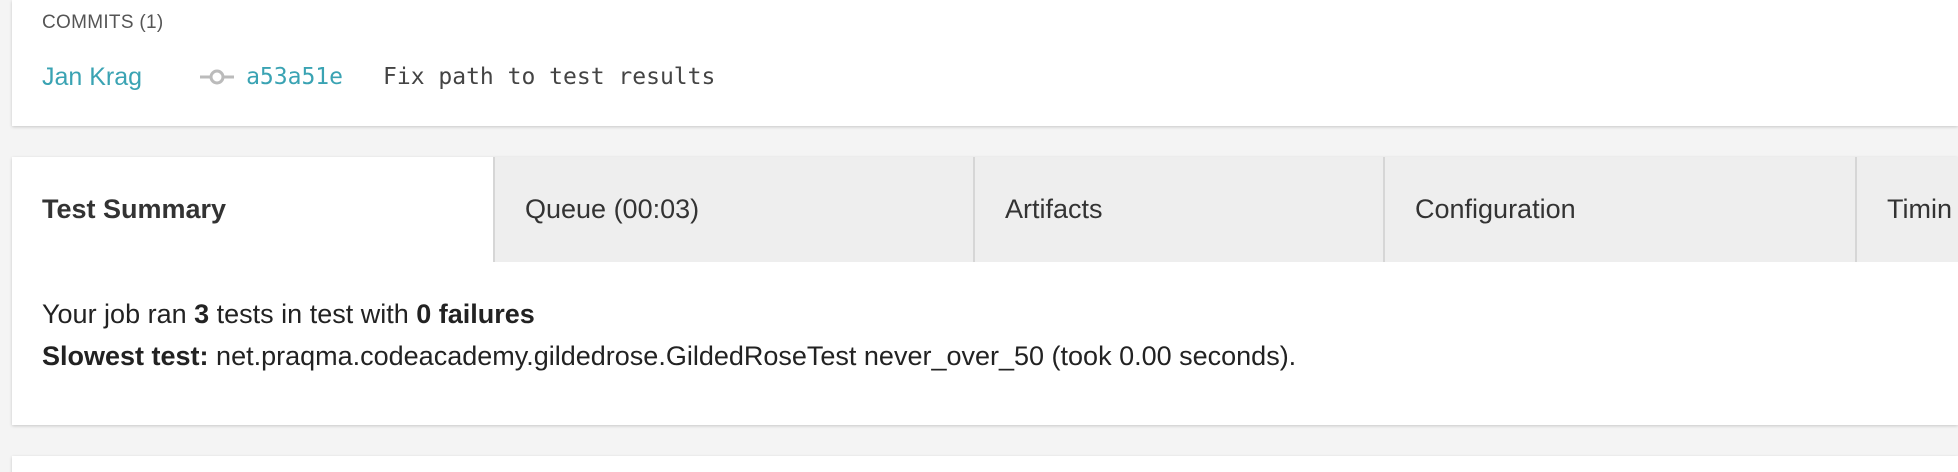 The width and height of the screenshot is (1958, 472). What do you see at coordinates (294, 77) in the screenshot?
I see `commit-hash-link: a53a51e` at bounding box center [294, 77].